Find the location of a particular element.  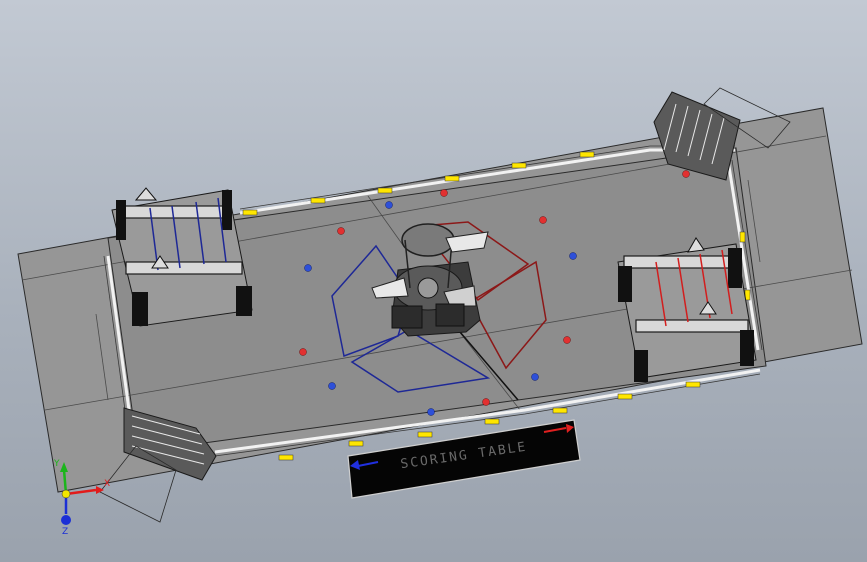

blue-alliance-tower is located at coordinates (182, 257).